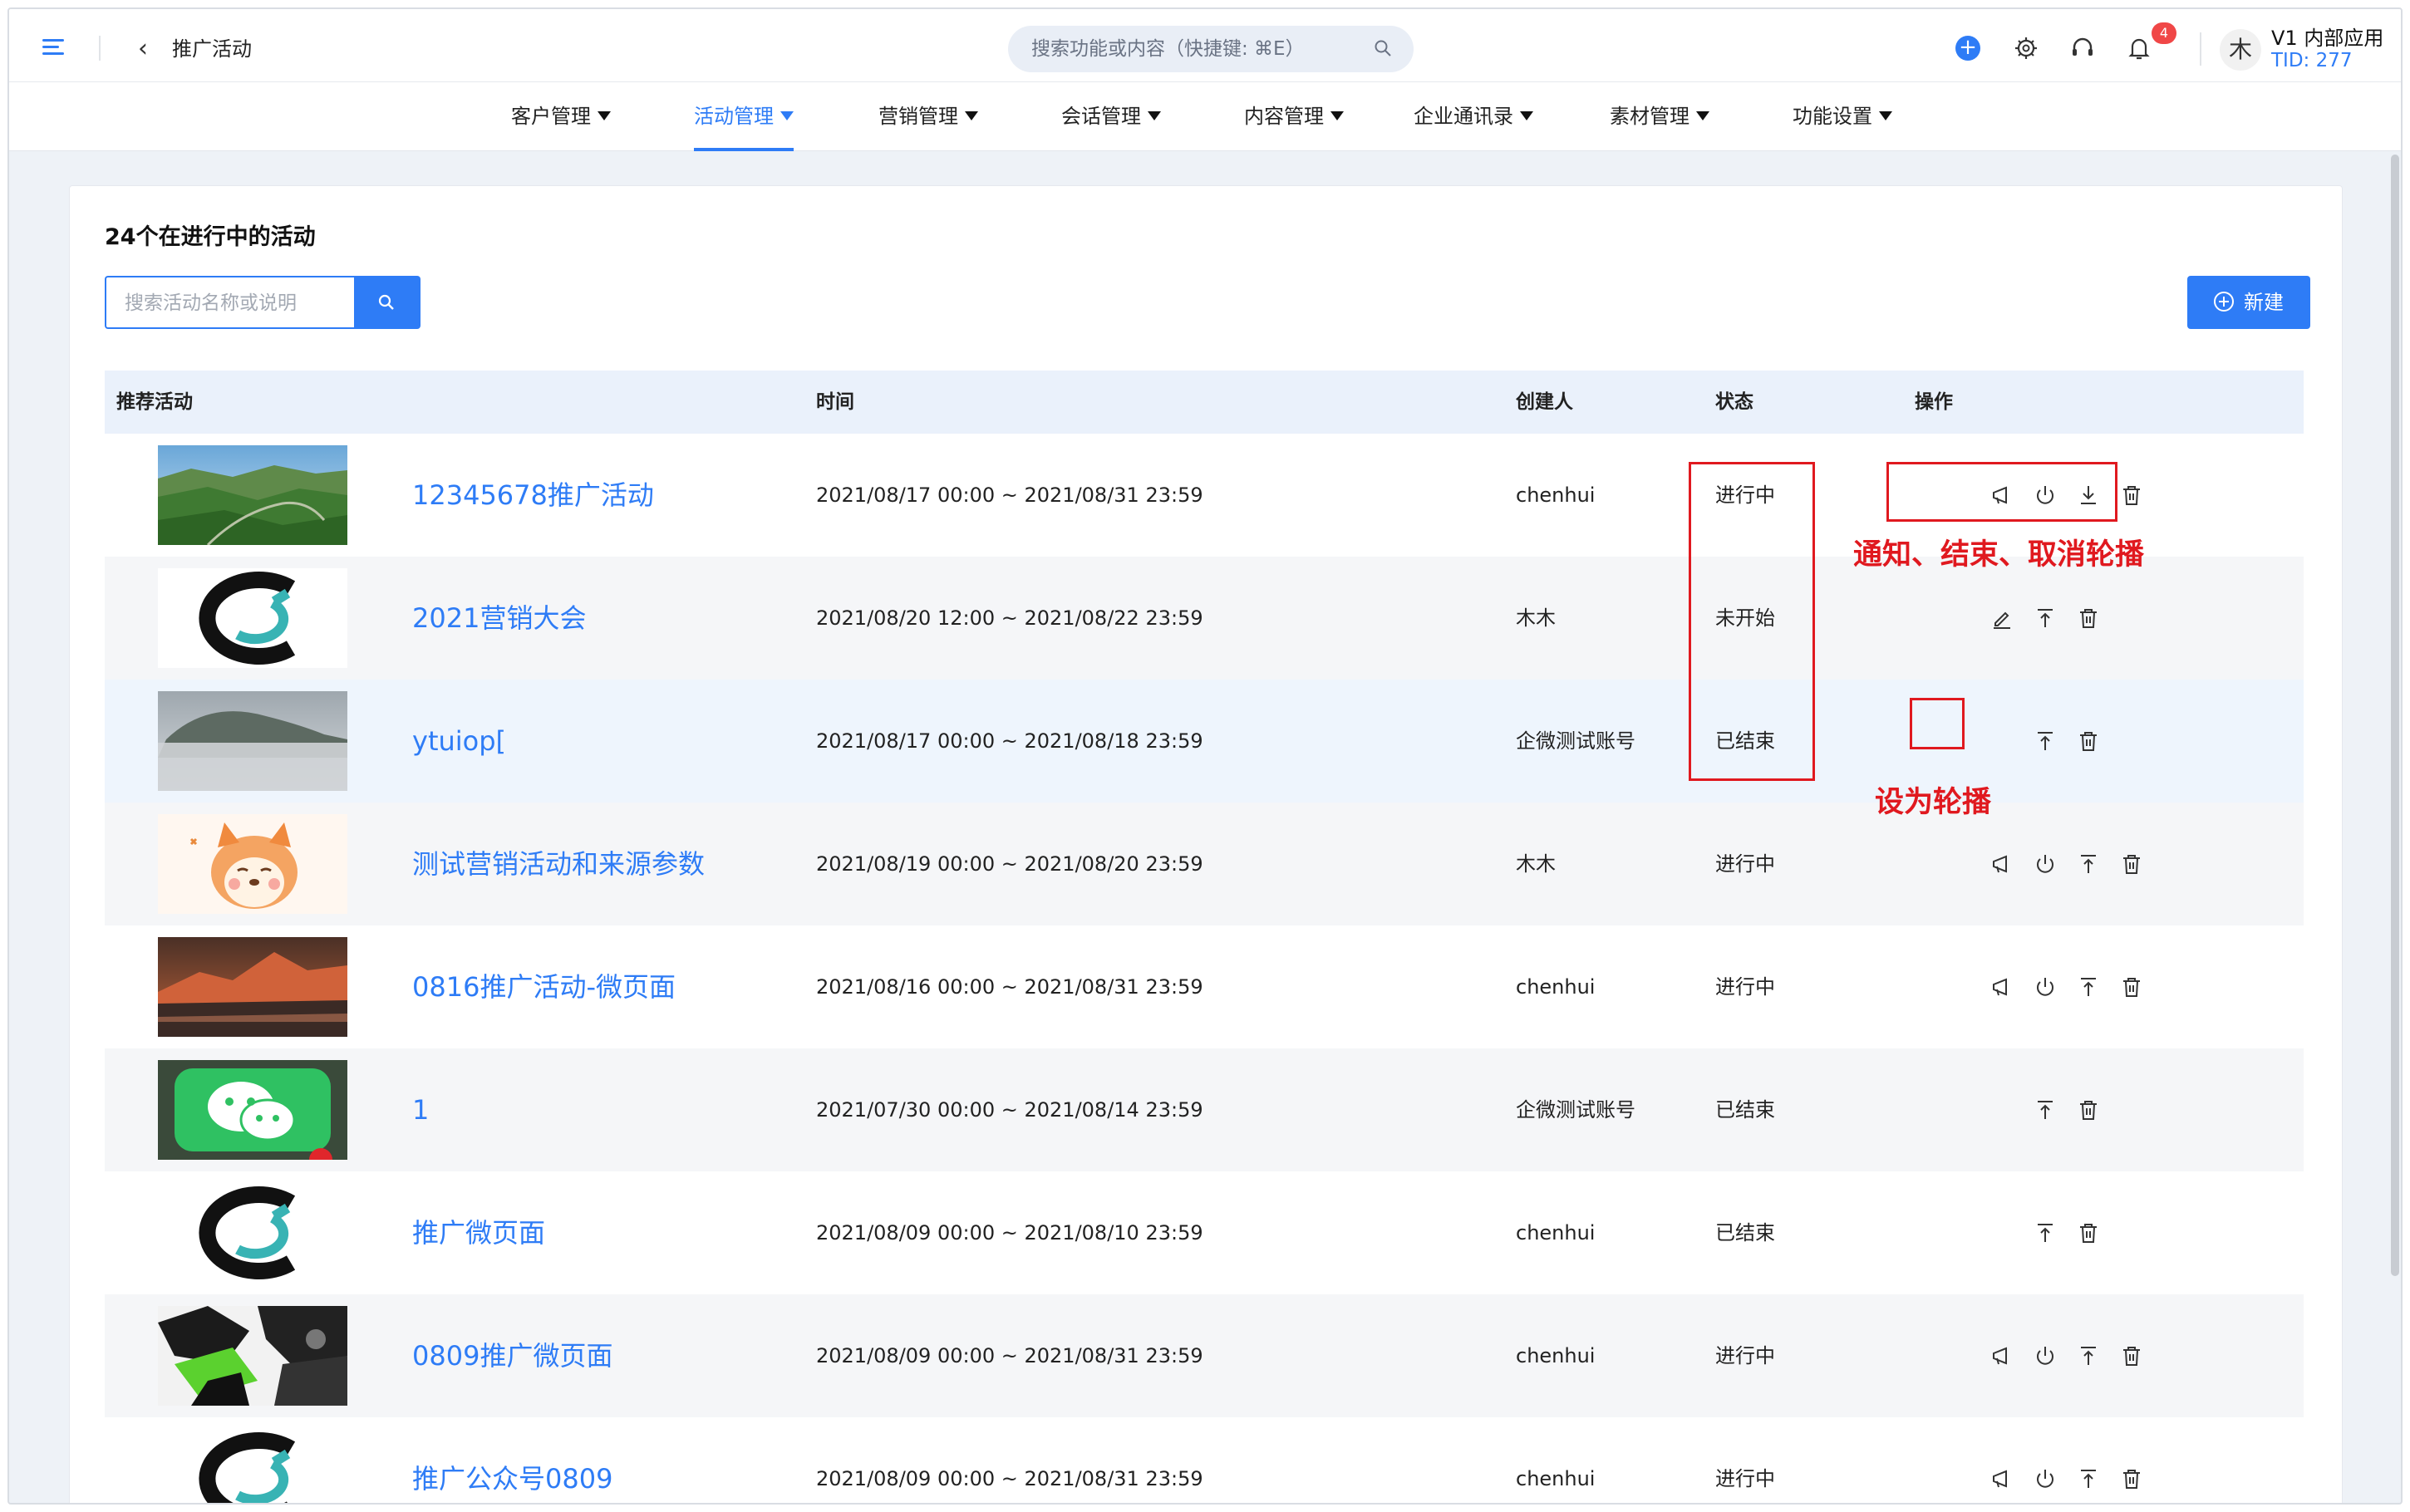  I want to click on col-creator: 创建人, so click(1544, 402).